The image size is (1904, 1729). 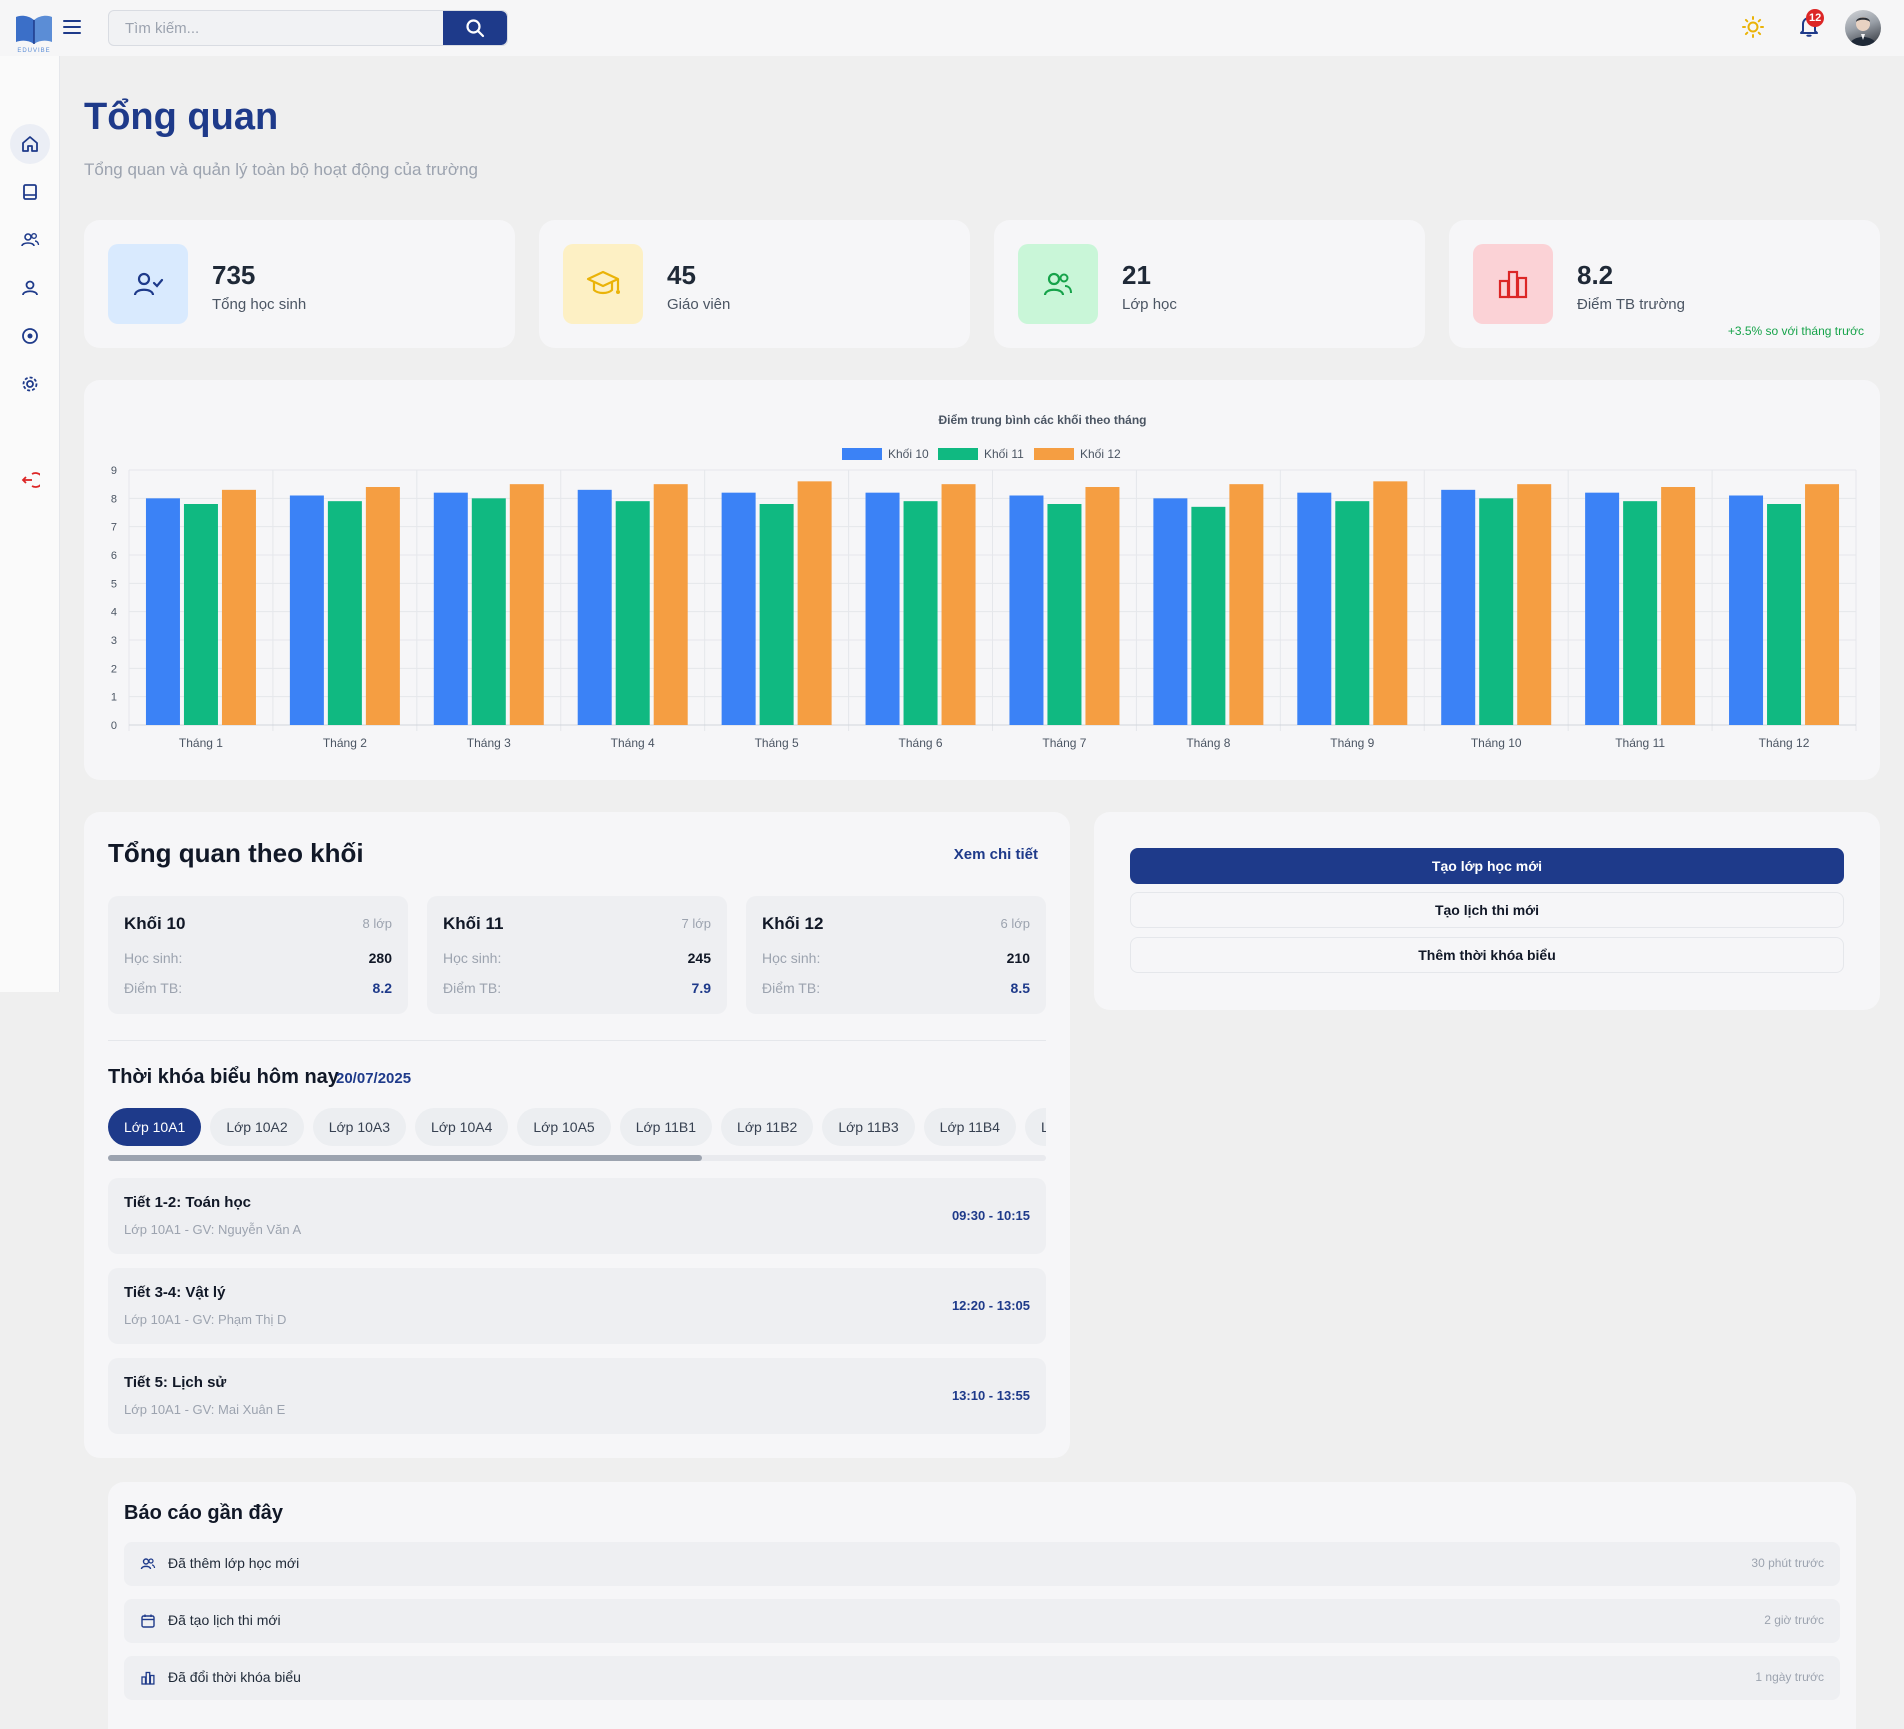 What do you see at coordinates (234, 275) in the screenshot?
I see `stat-value: 735` at bounding box center [234, 275].